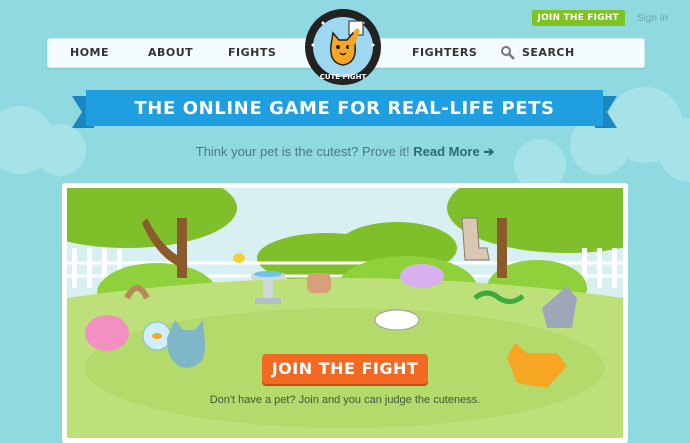  What do you see at coordinates (252, 52) in the screenshot?
I see `nav-fights: FIGHTS` at bounding box center [252, 52].